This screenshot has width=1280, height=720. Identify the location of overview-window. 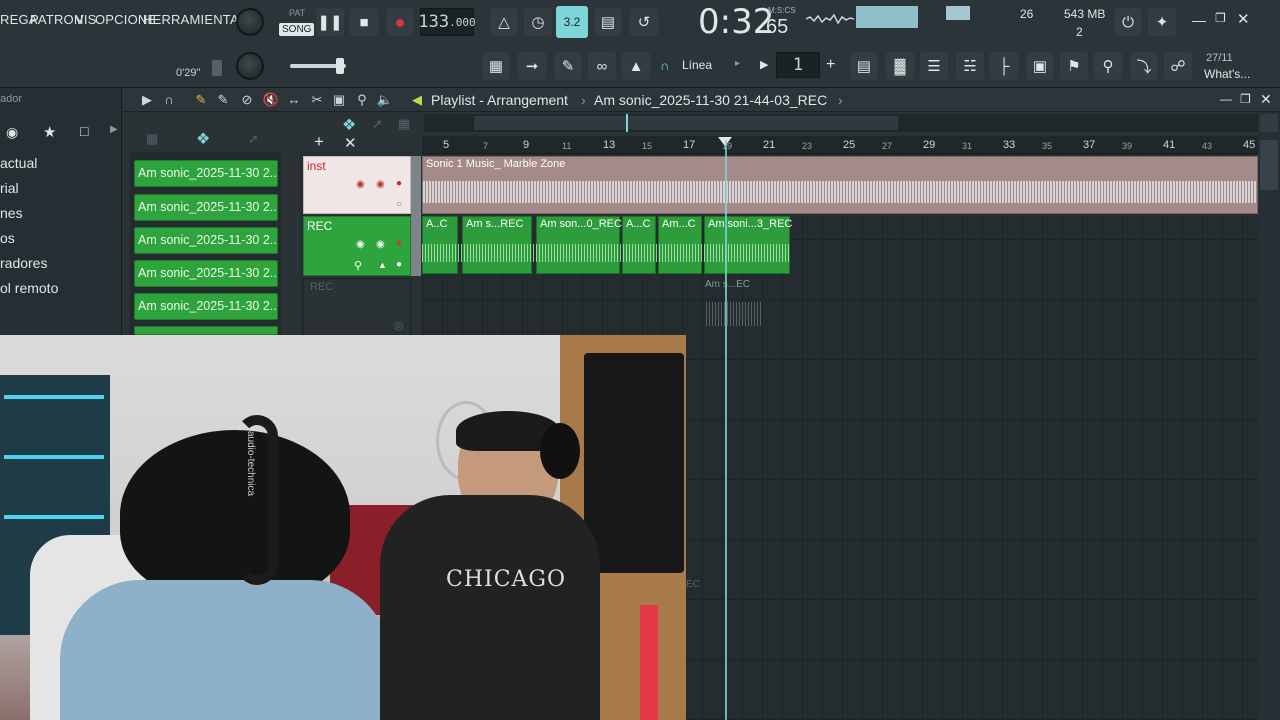
(686, 123).